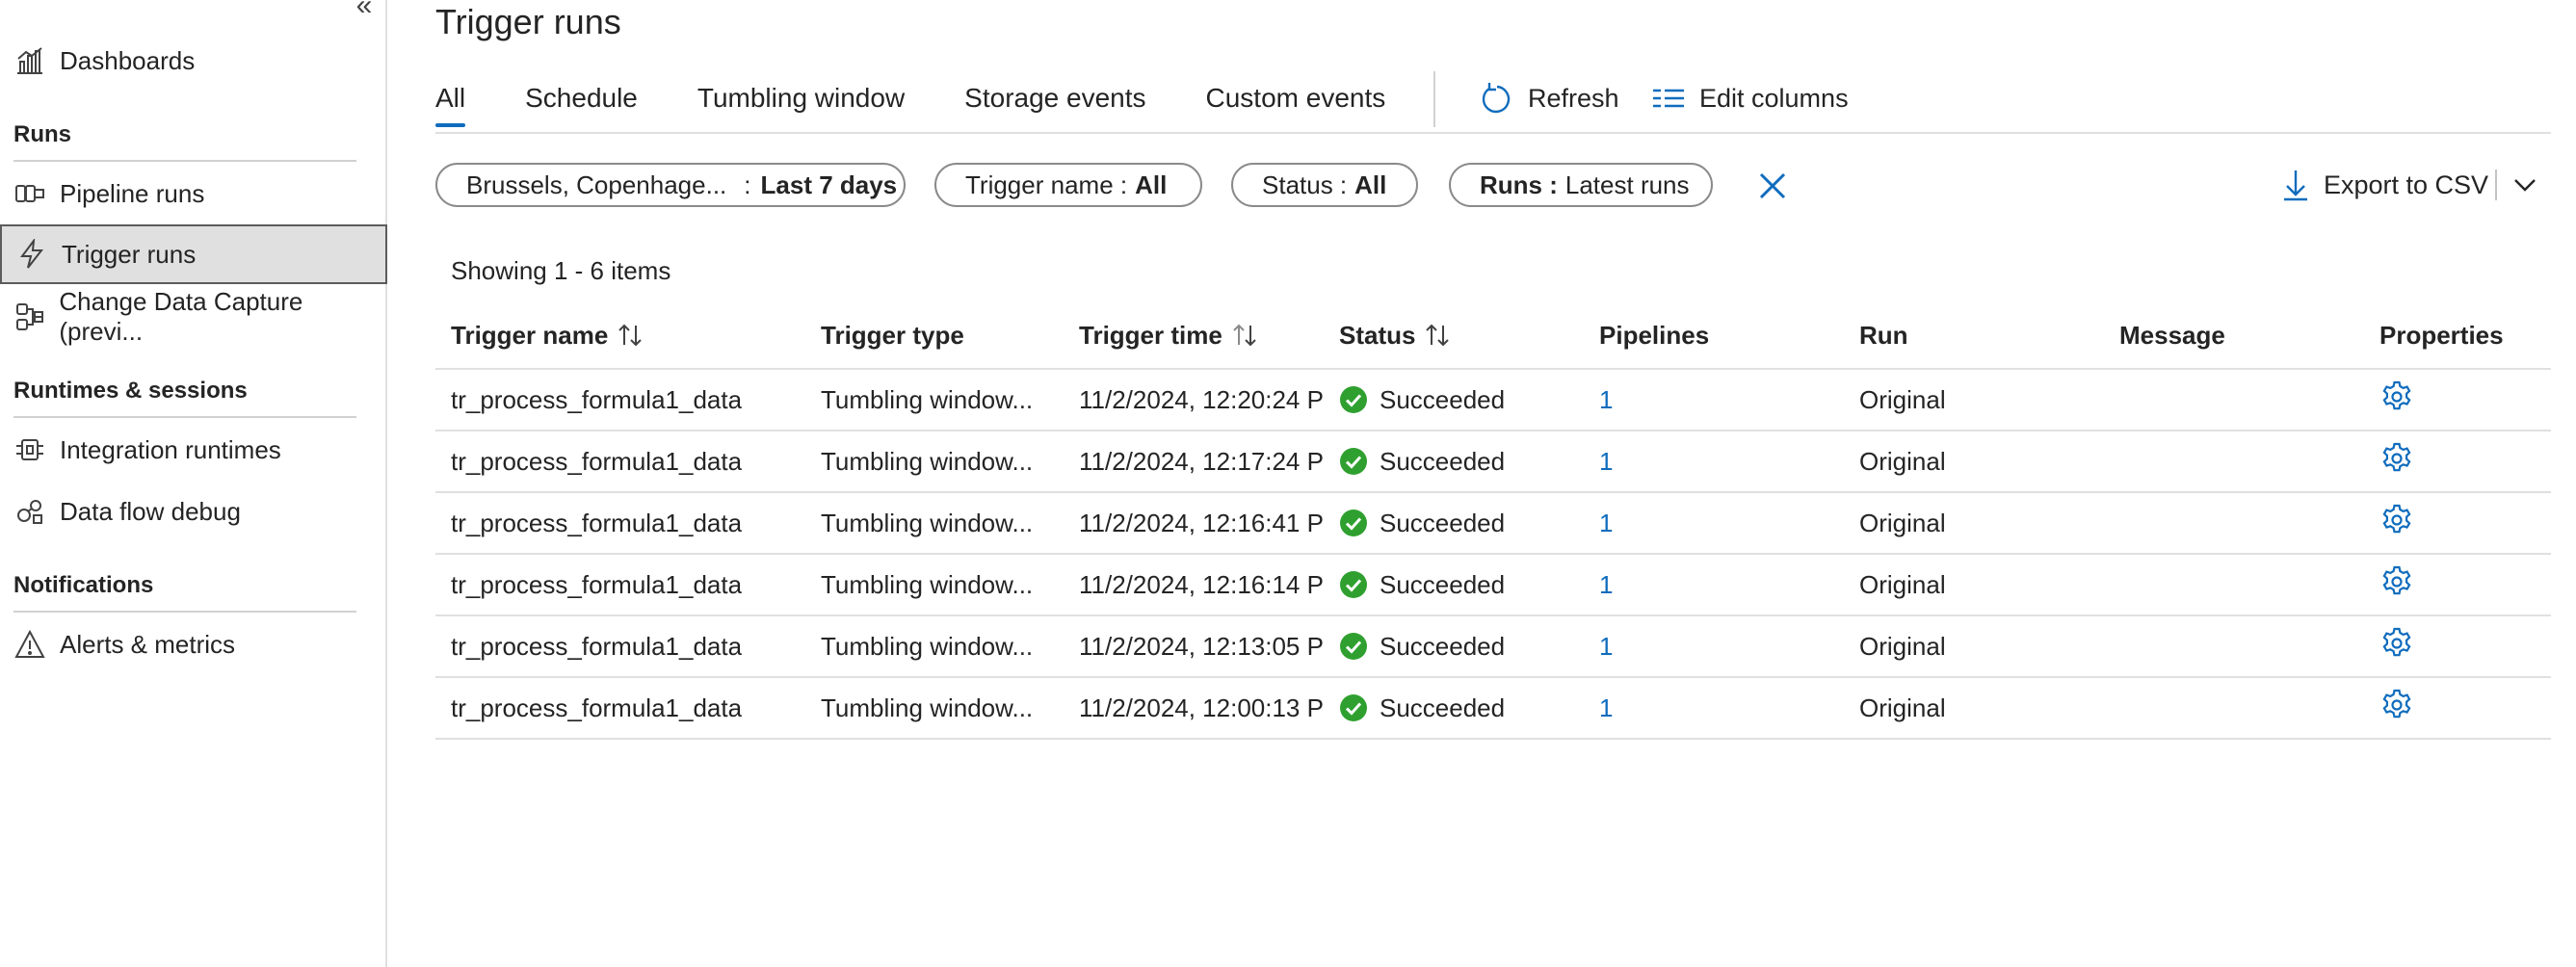 This screenshot has height=967, width=2576. I want to click on column-header-pipelines: Pipelines, so click(1729, 336).